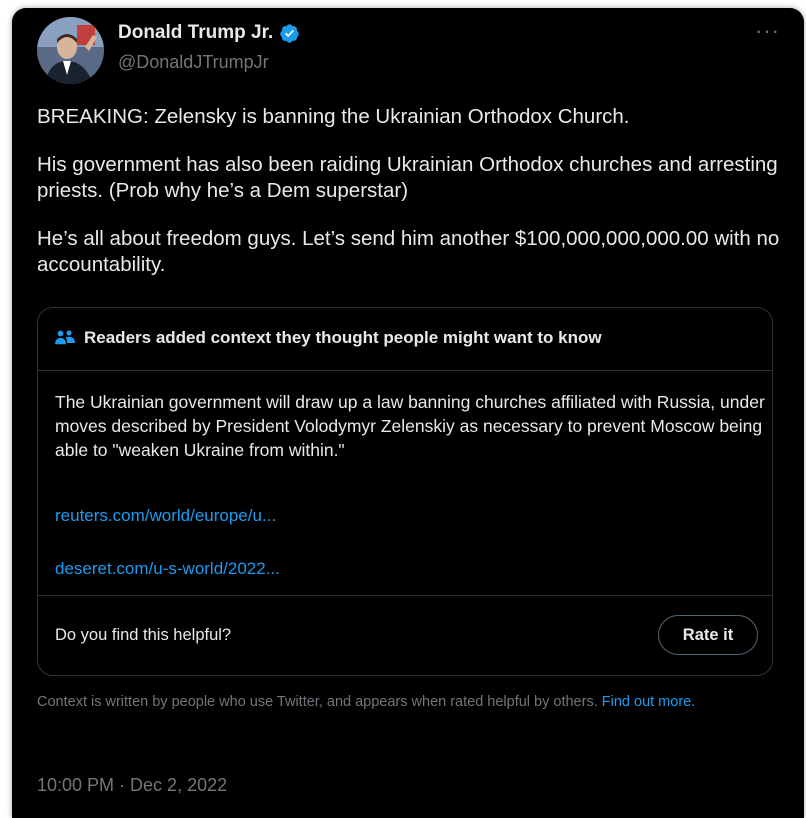 This screenshot has height=818, width=806. I want to click on avatar, so click(70, 50).